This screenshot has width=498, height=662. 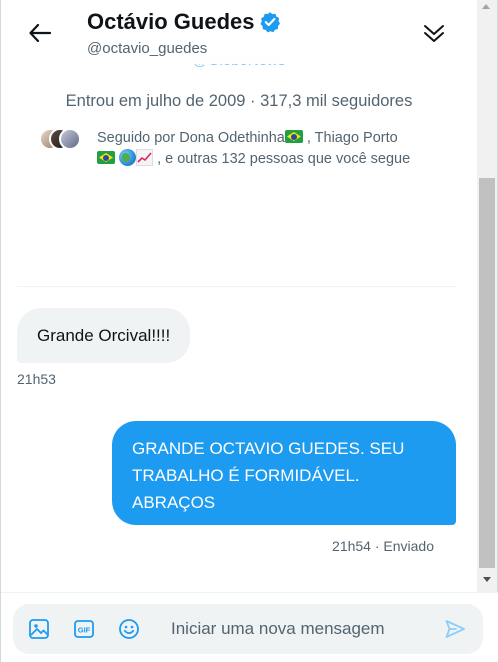 I want to click on media-button, so click(x=39, y=629).